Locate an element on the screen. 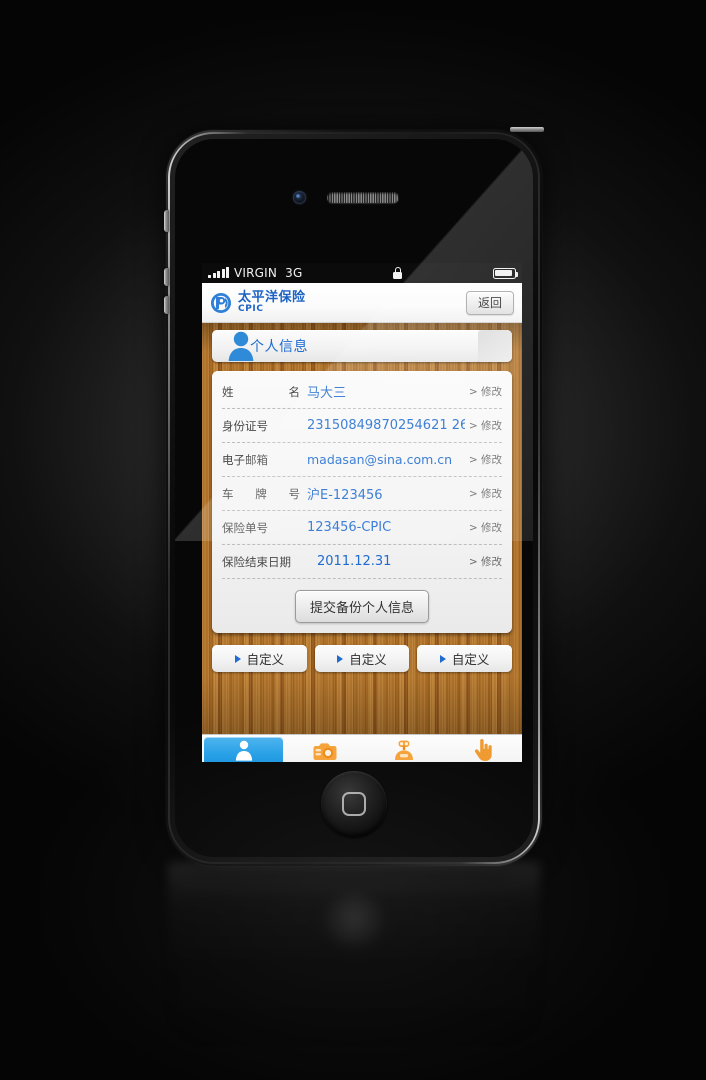  table-row: 姓名 马大三 > 修改 is located at coordinates (362, 392).